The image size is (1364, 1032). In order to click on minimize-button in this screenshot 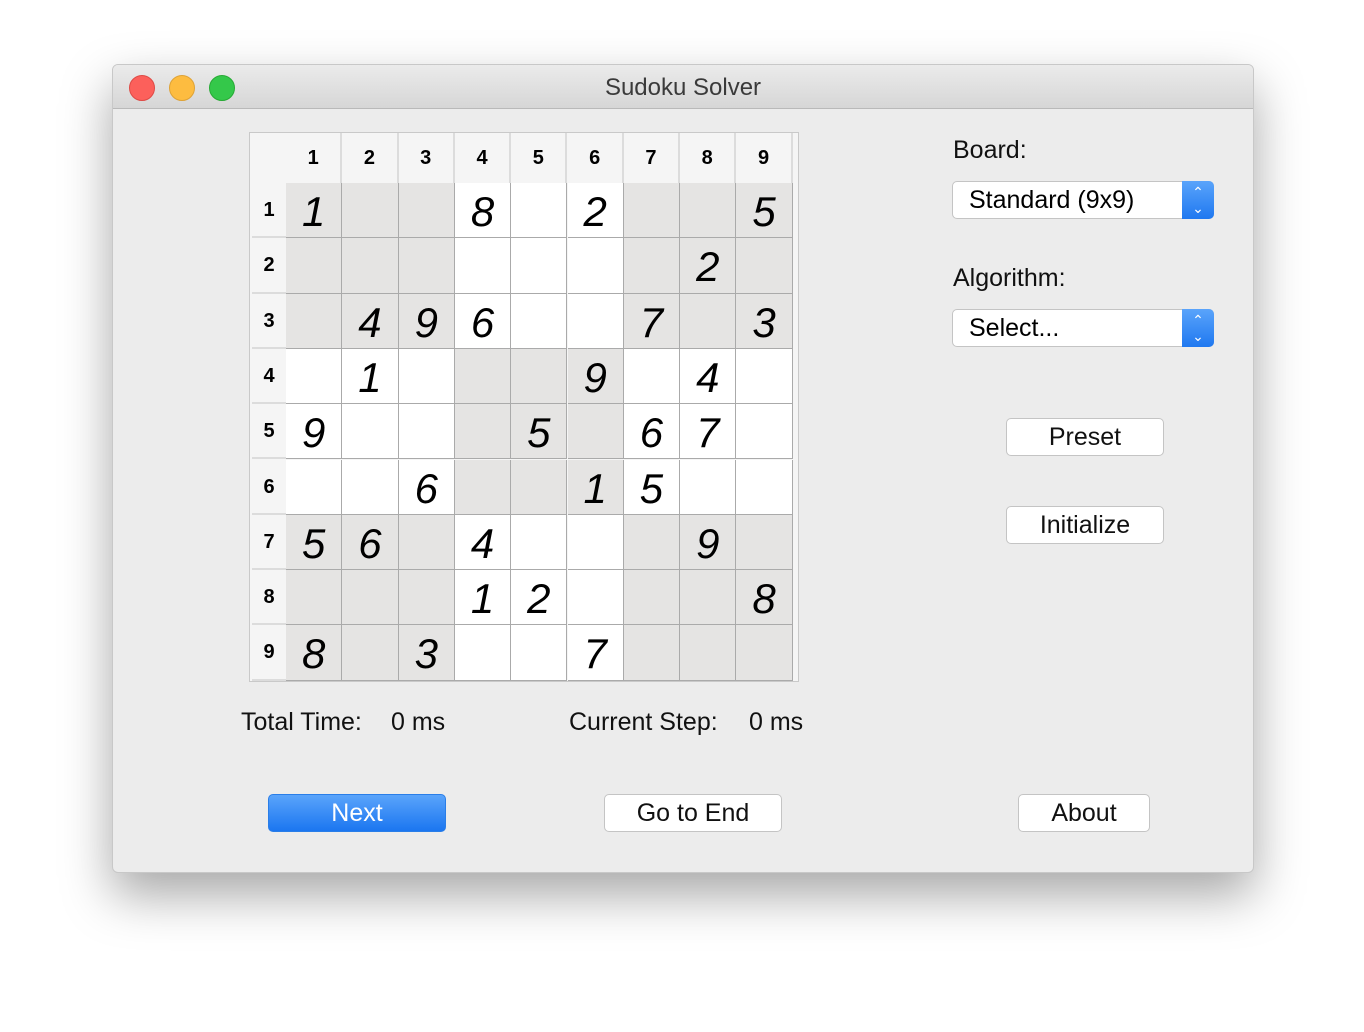, I will do `click(182, 88)`.